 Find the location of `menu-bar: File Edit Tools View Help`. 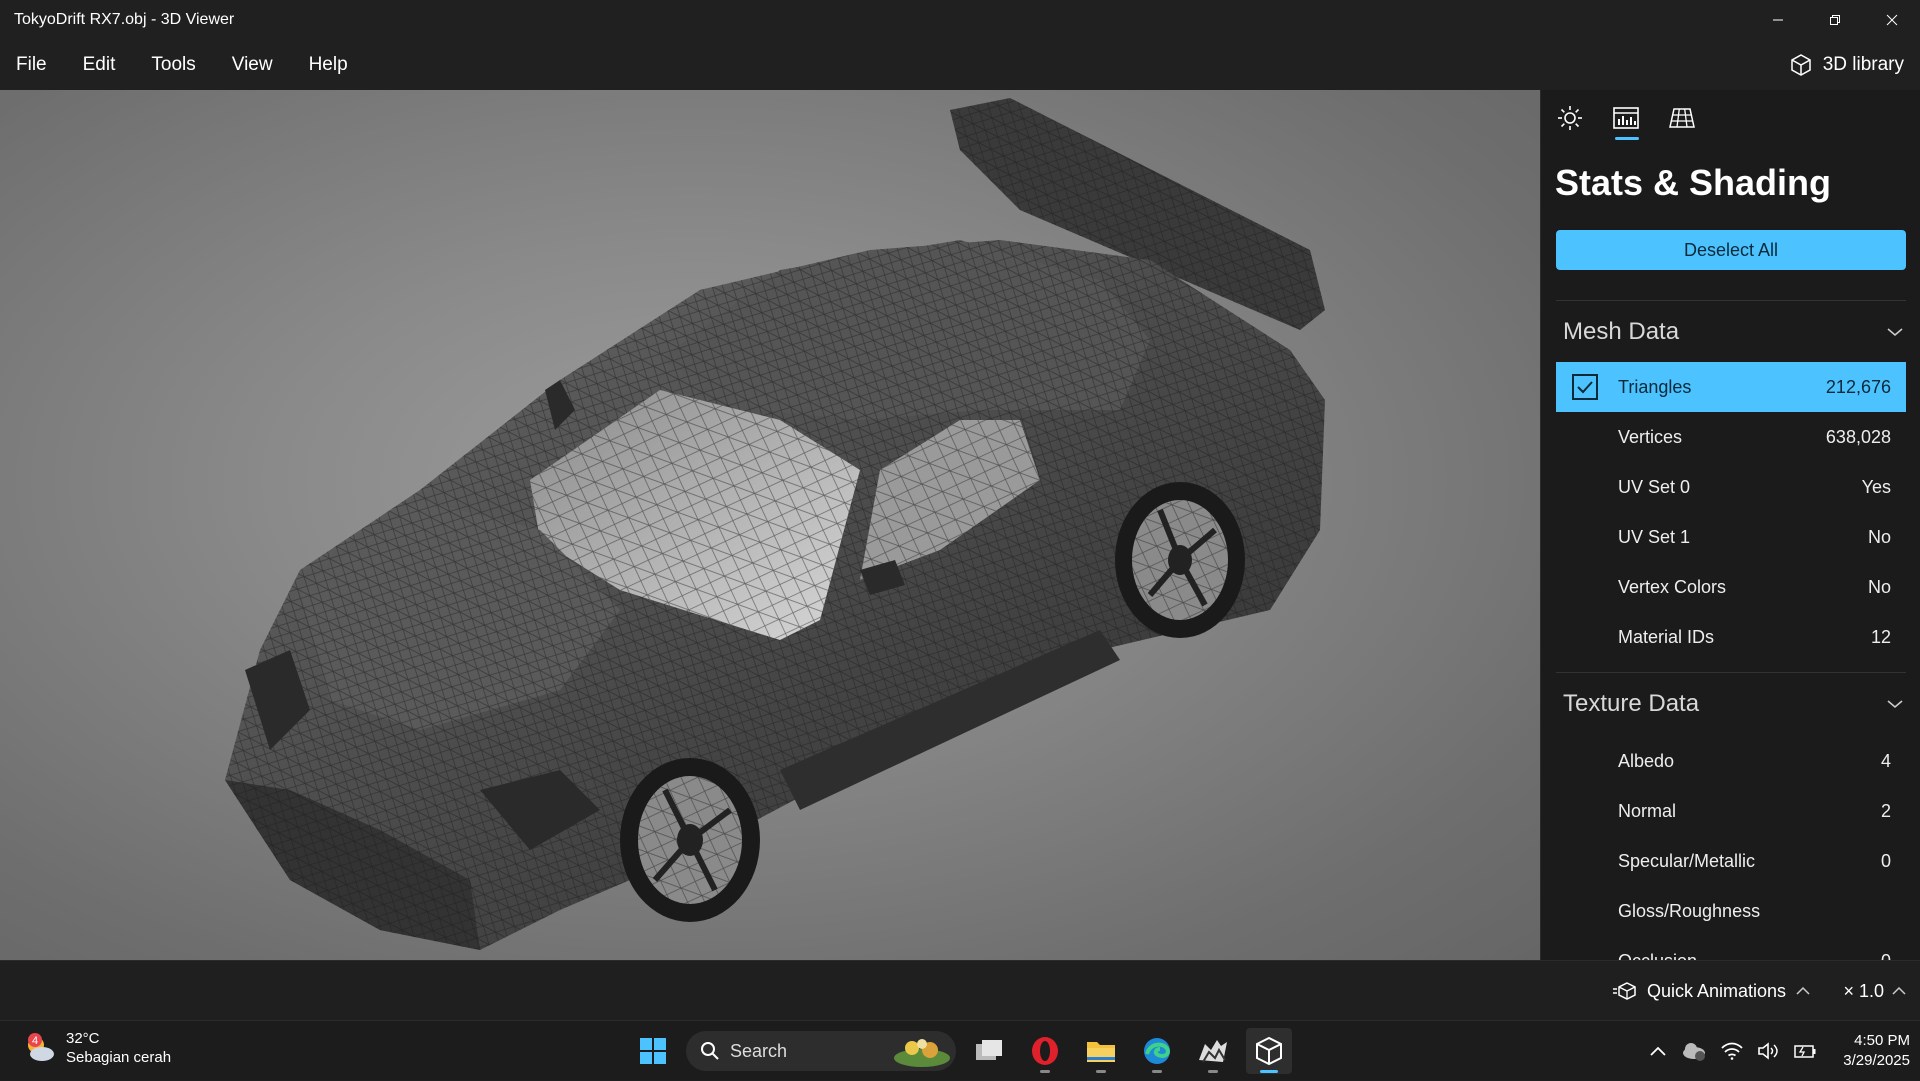

menu-bar: File Edit Tools View Help is located at coordinates (960, 65).